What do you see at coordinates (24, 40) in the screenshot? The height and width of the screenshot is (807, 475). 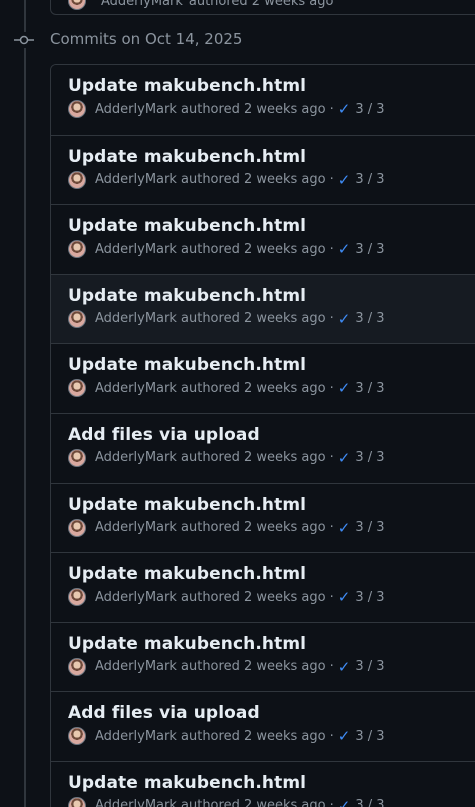 I see `git-commit-icon` at bounding box center [24, 40].